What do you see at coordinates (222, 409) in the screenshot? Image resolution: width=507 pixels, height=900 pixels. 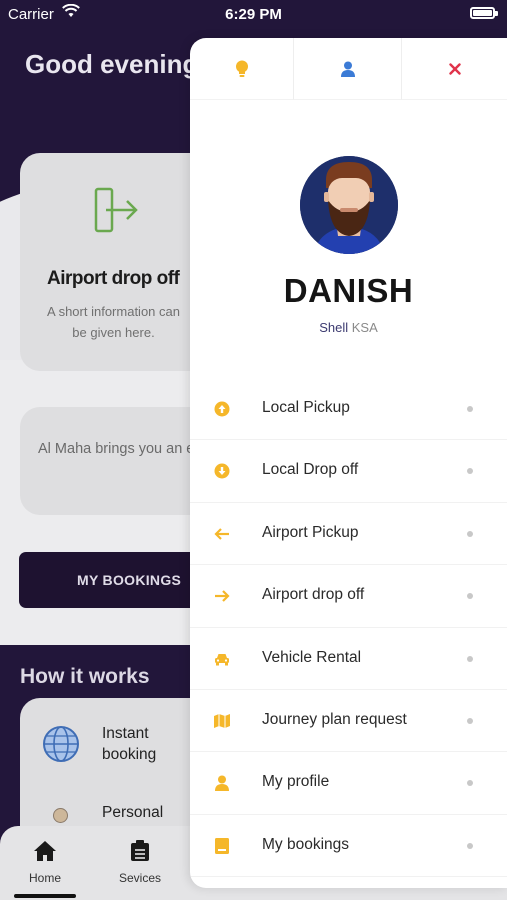 I see `arrow-up-circle-icon` at bounding box center [222, 409].